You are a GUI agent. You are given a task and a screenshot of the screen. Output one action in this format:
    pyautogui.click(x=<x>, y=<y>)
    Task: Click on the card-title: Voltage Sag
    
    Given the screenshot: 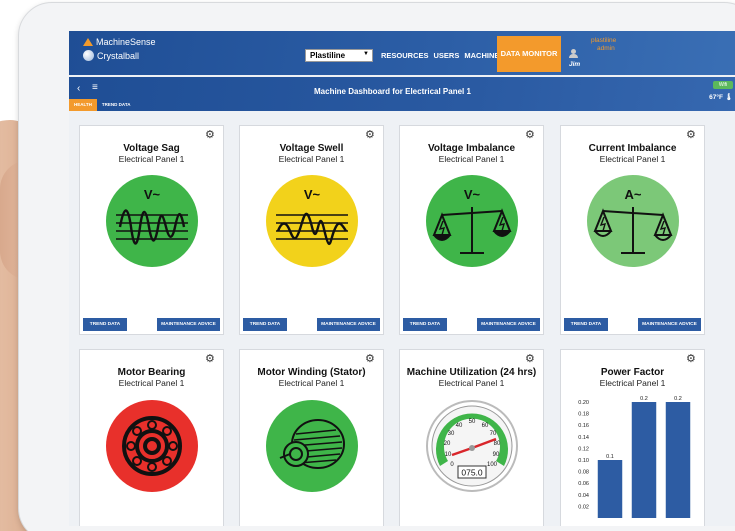 What is the action you would take?
    pyautogui.click(x=151, y=148)
    